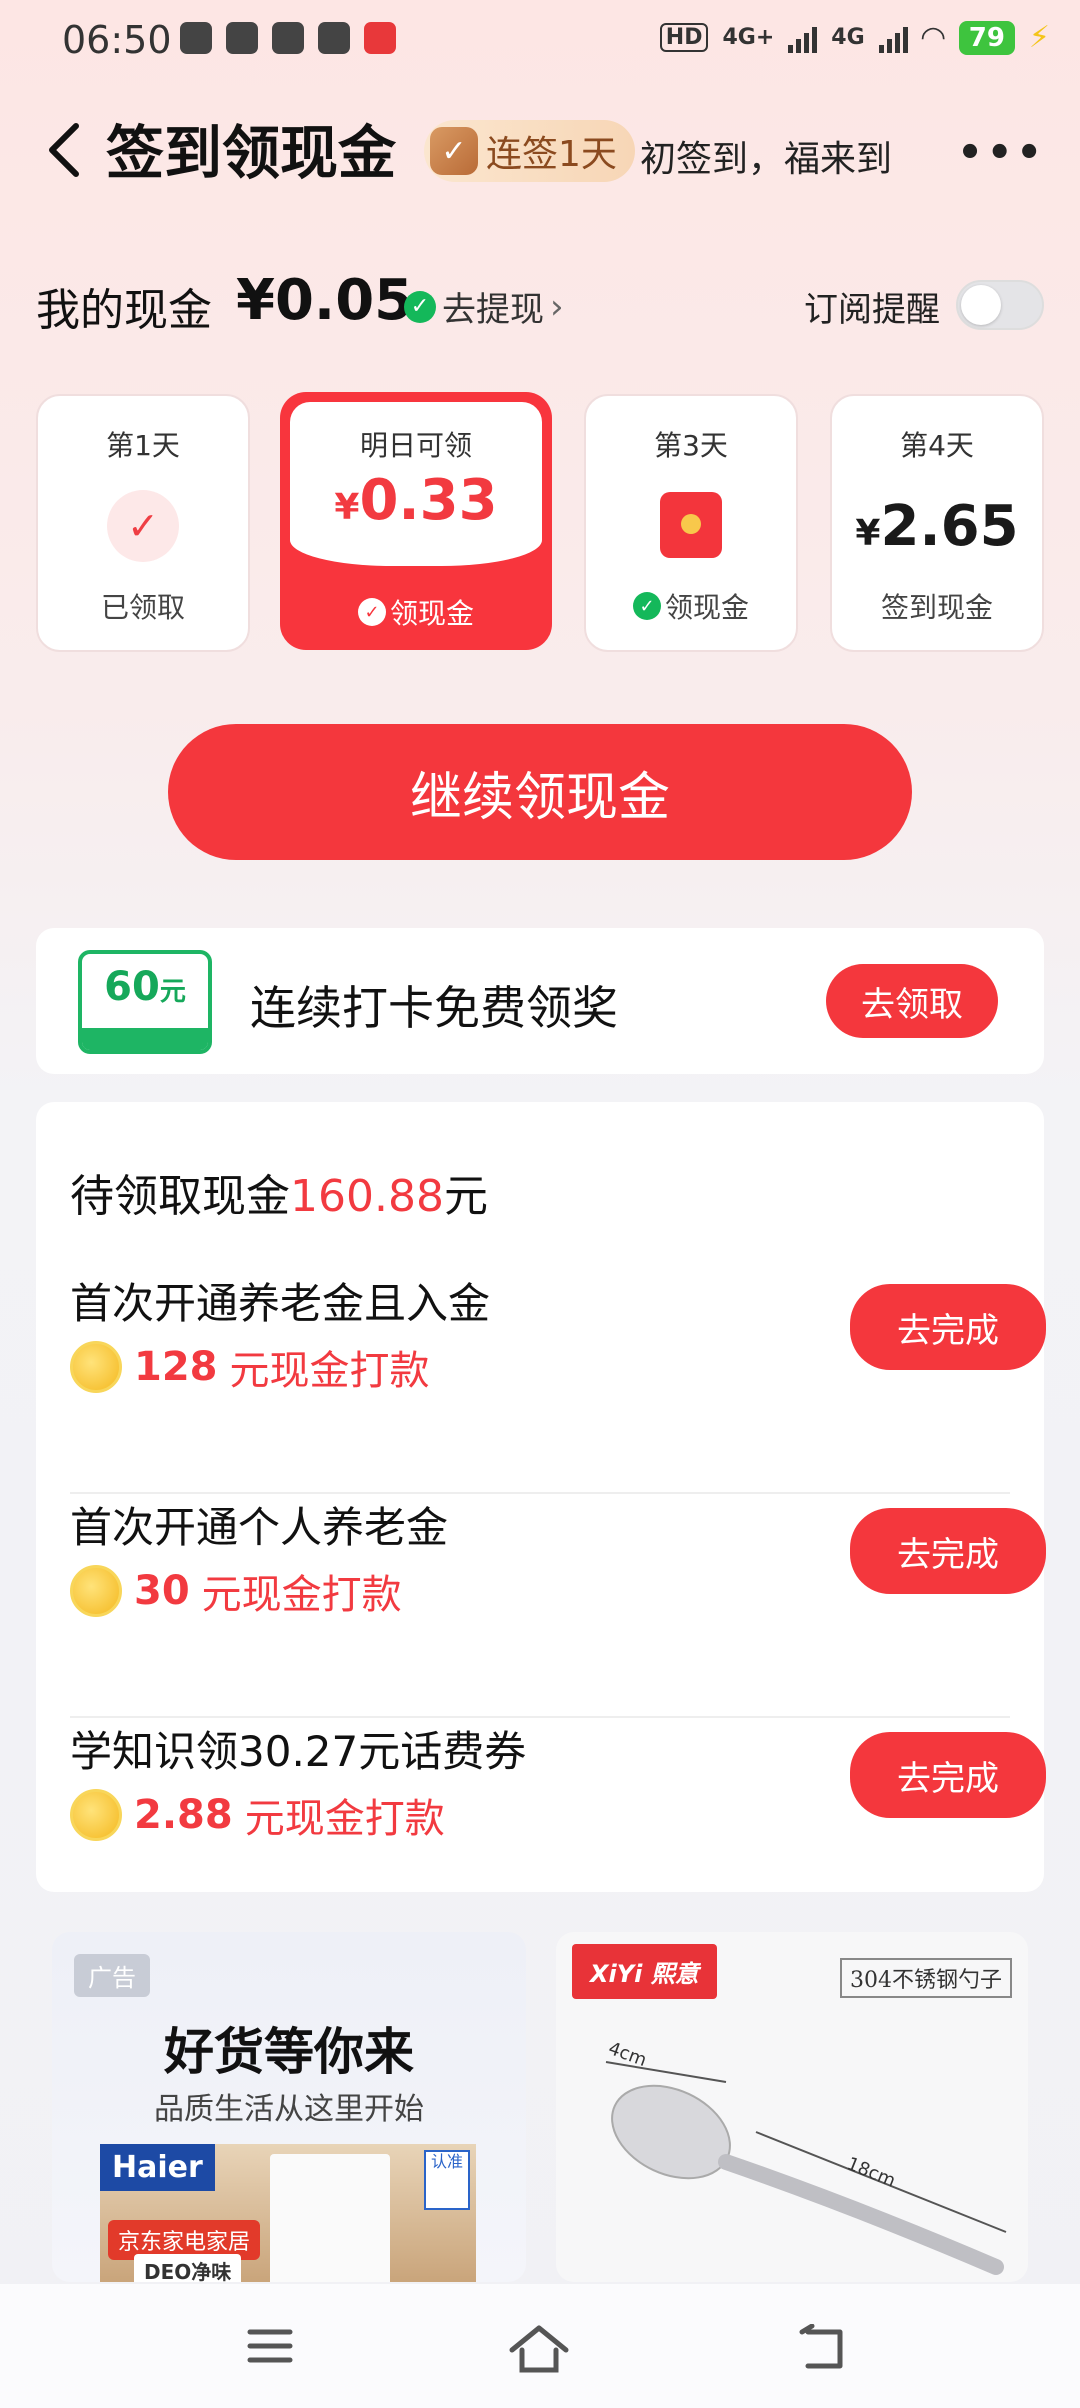 This screenshot has height=2408, width=1080. I want to click on day-label: 第3天, so click(691, 445).